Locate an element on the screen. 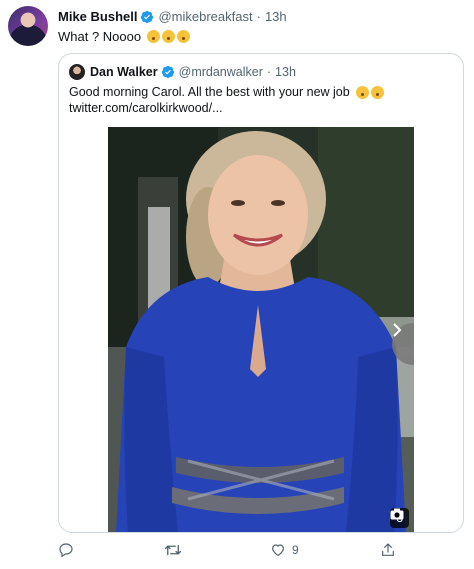  like-button: 9 is located at coordinates (284, 550).